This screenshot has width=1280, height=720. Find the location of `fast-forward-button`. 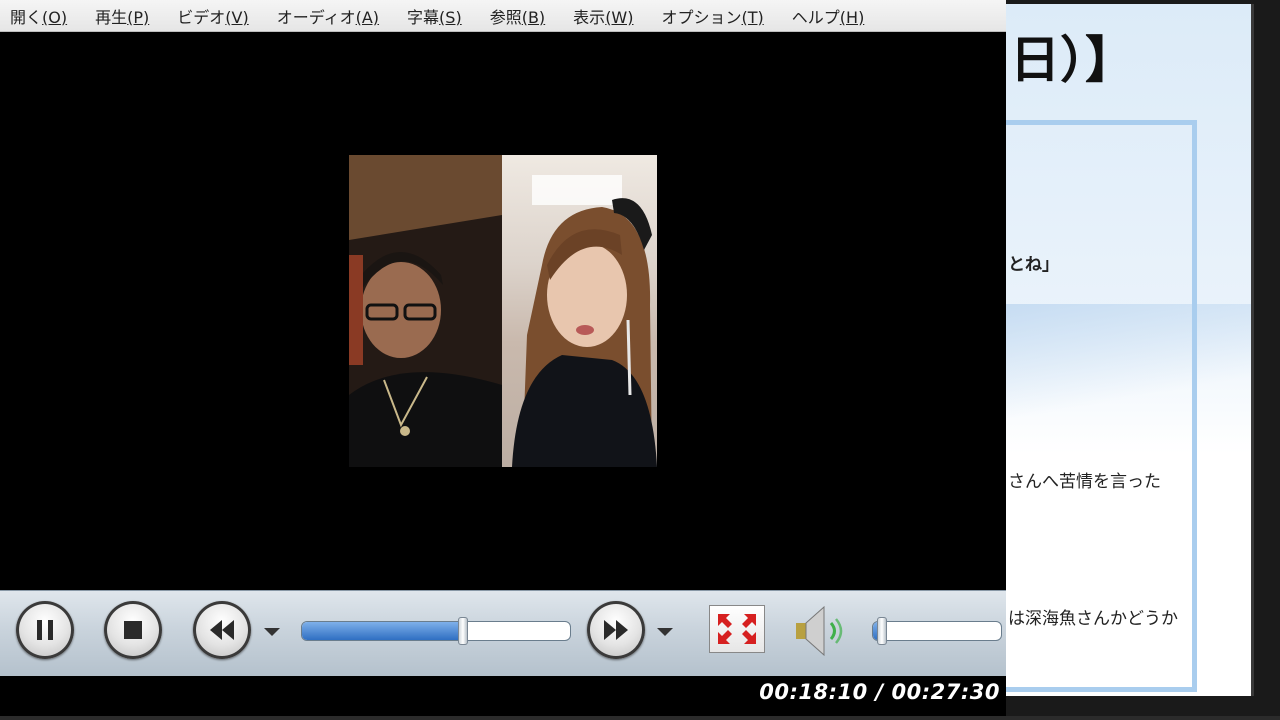

fast-forward-button is located at coordinates (616, 630).